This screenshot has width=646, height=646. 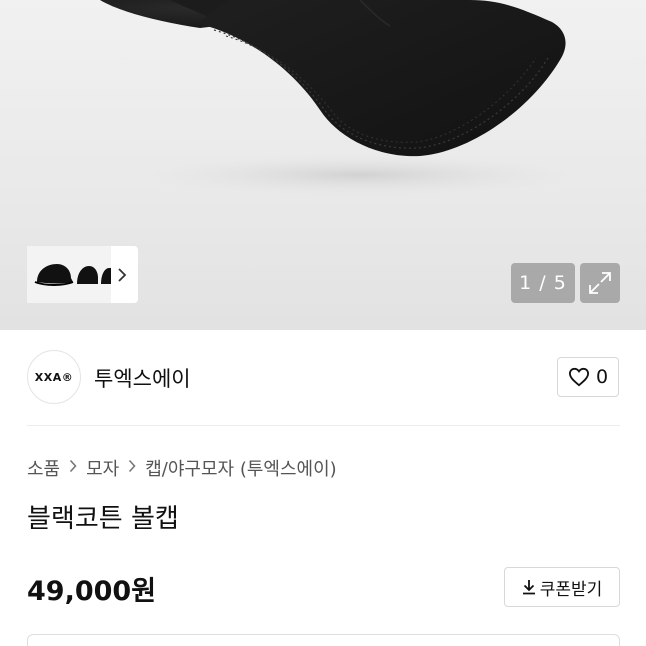 I want to click on info-card, so click(x=323, y=640).